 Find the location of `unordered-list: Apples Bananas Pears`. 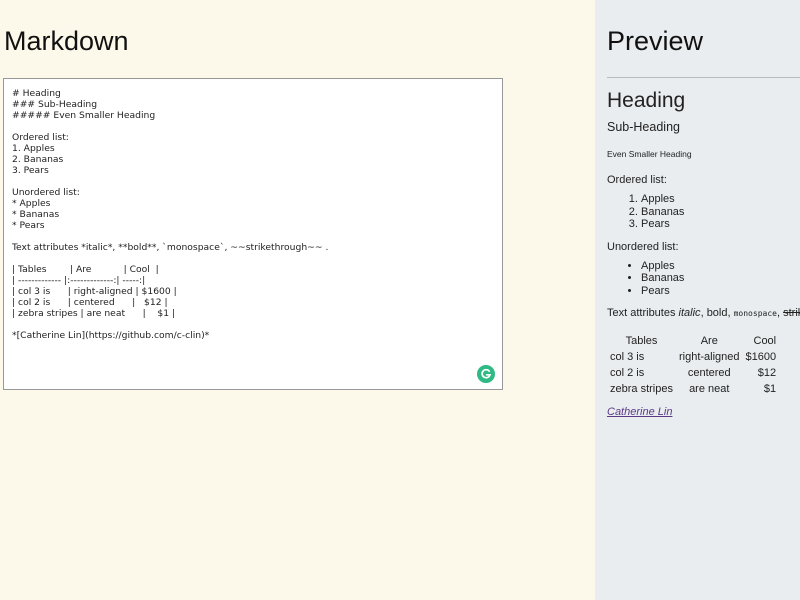

unordered-list: Apples Bananas Pears is located at coordinates (703, 279).